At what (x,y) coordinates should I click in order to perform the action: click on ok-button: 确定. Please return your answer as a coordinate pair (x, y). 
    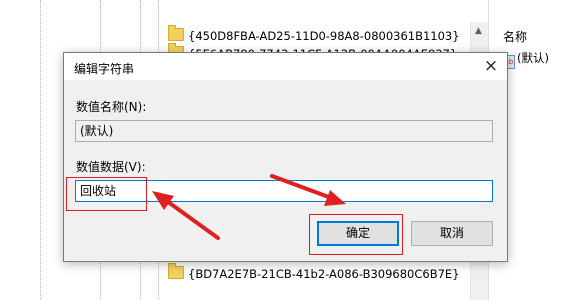
    Looking at the image, I should click on (358, 233).